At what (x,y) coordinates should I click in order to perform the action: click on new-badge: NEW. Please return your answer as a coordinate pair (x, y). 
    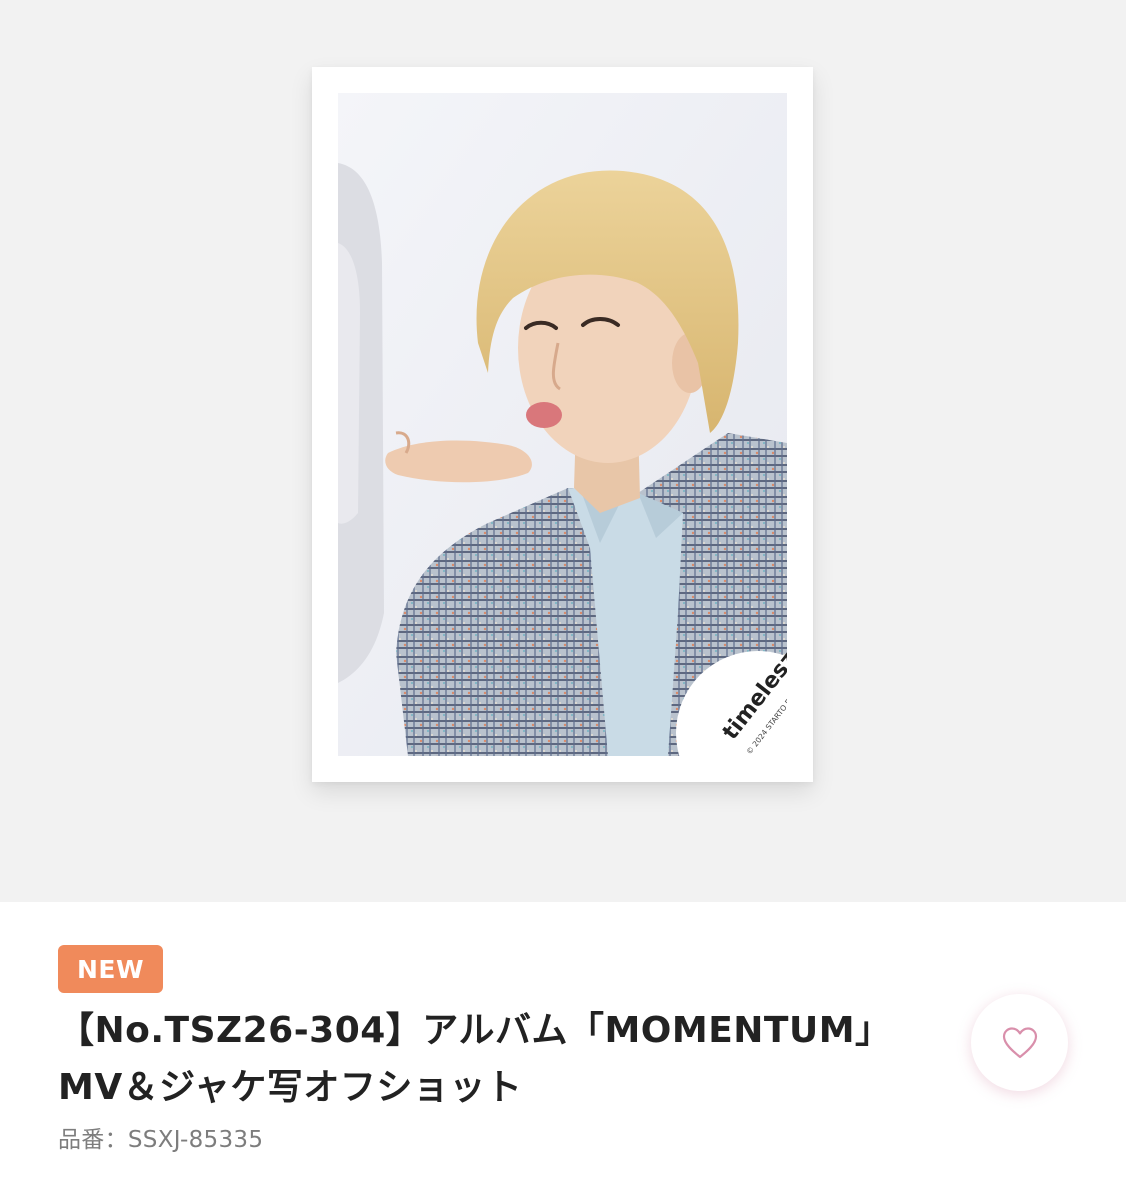
    Looking at the image, I should click on (110, 969).